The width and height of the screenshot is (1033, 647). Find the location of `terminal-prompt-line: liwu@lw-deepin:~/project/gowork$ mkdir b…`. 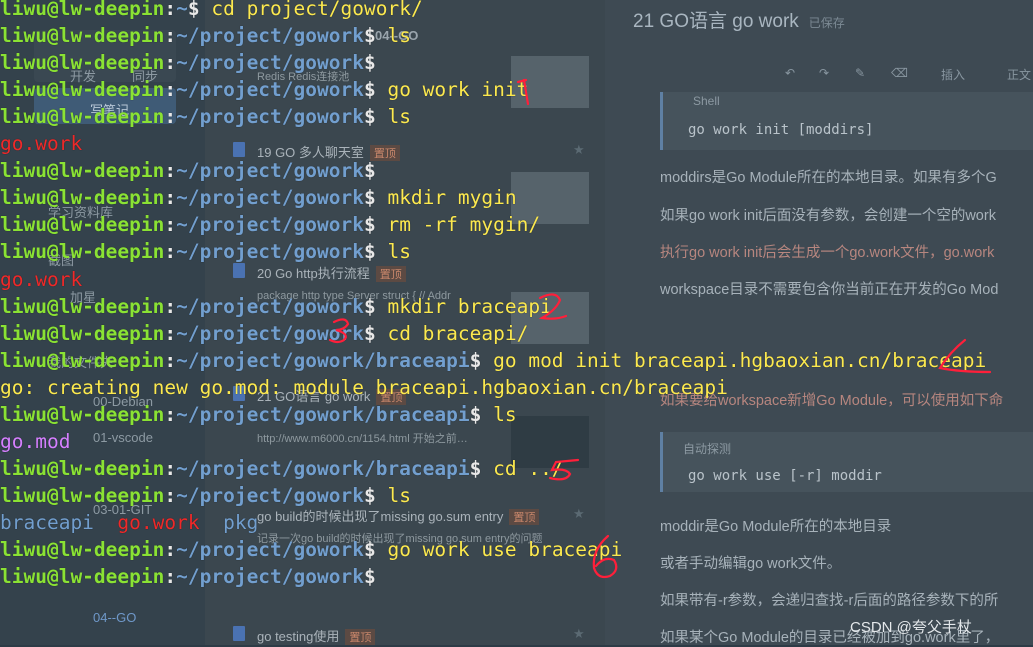

terminal-prompt-line: liwu@lw-deepin:~/project/gowork$ mkdir b… is located at coordinates (276, 306).